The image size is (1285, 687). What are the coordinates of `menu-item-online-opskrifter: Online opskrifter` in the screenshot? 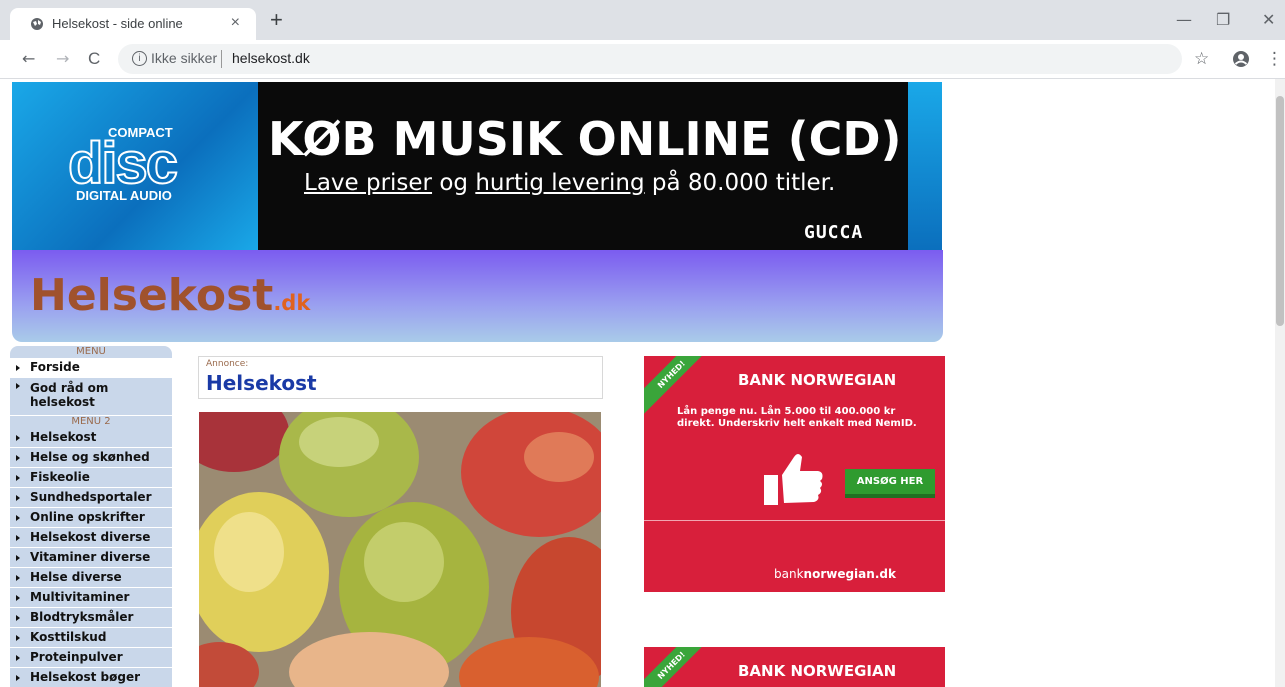 It's located at (91, 518).